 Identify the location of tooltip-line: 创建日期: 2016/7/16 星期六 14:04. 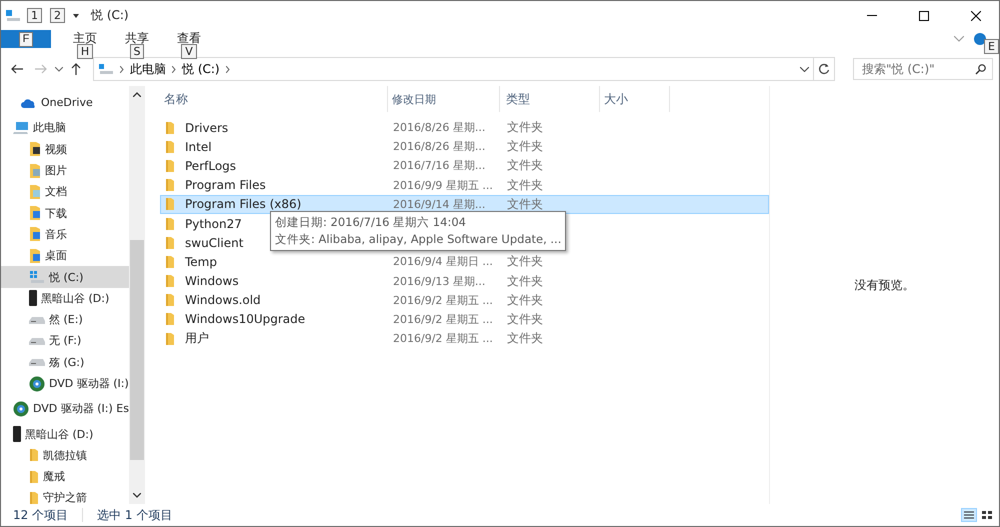
(371, 222).